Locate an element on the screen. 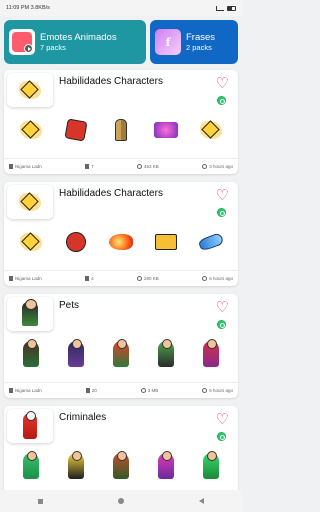 This screenshot has width=320, height=512. pack-footer: Nigama Ladn 7 453 KB 3 hours ago is located at coordinates (121, 166).